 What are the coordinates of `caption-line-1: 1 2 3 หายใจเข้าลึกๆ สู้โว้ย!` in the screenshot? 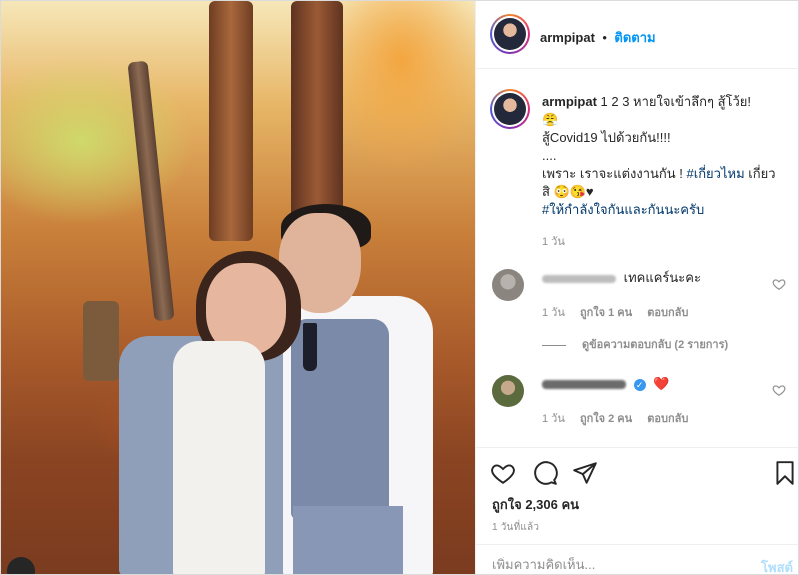 It's located at (676, 101).